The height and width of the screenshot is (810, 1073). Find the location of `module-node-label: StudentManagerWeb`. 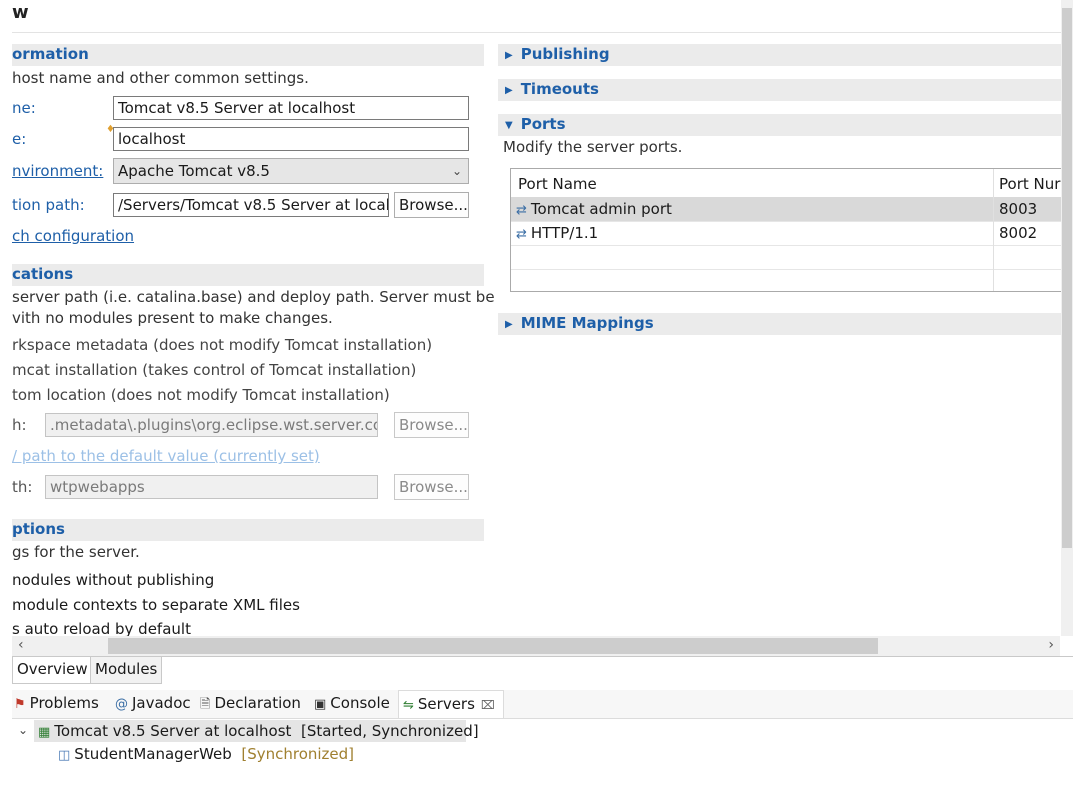

module-node-label: StudentManagerWeb is located at coordinates (153, 754).